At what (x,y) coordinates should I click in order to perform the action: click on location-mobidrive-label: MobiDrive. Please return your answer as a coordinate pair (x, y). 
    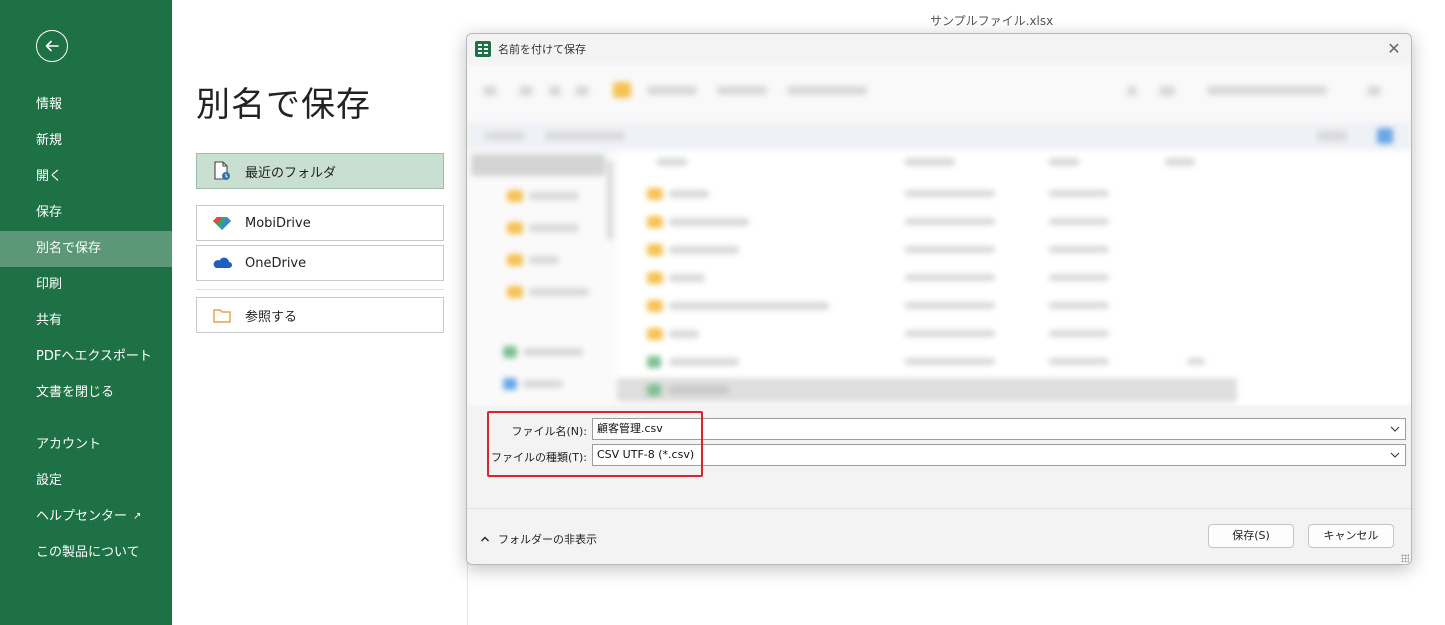
    Looking at the image, I should click on (278, 223).